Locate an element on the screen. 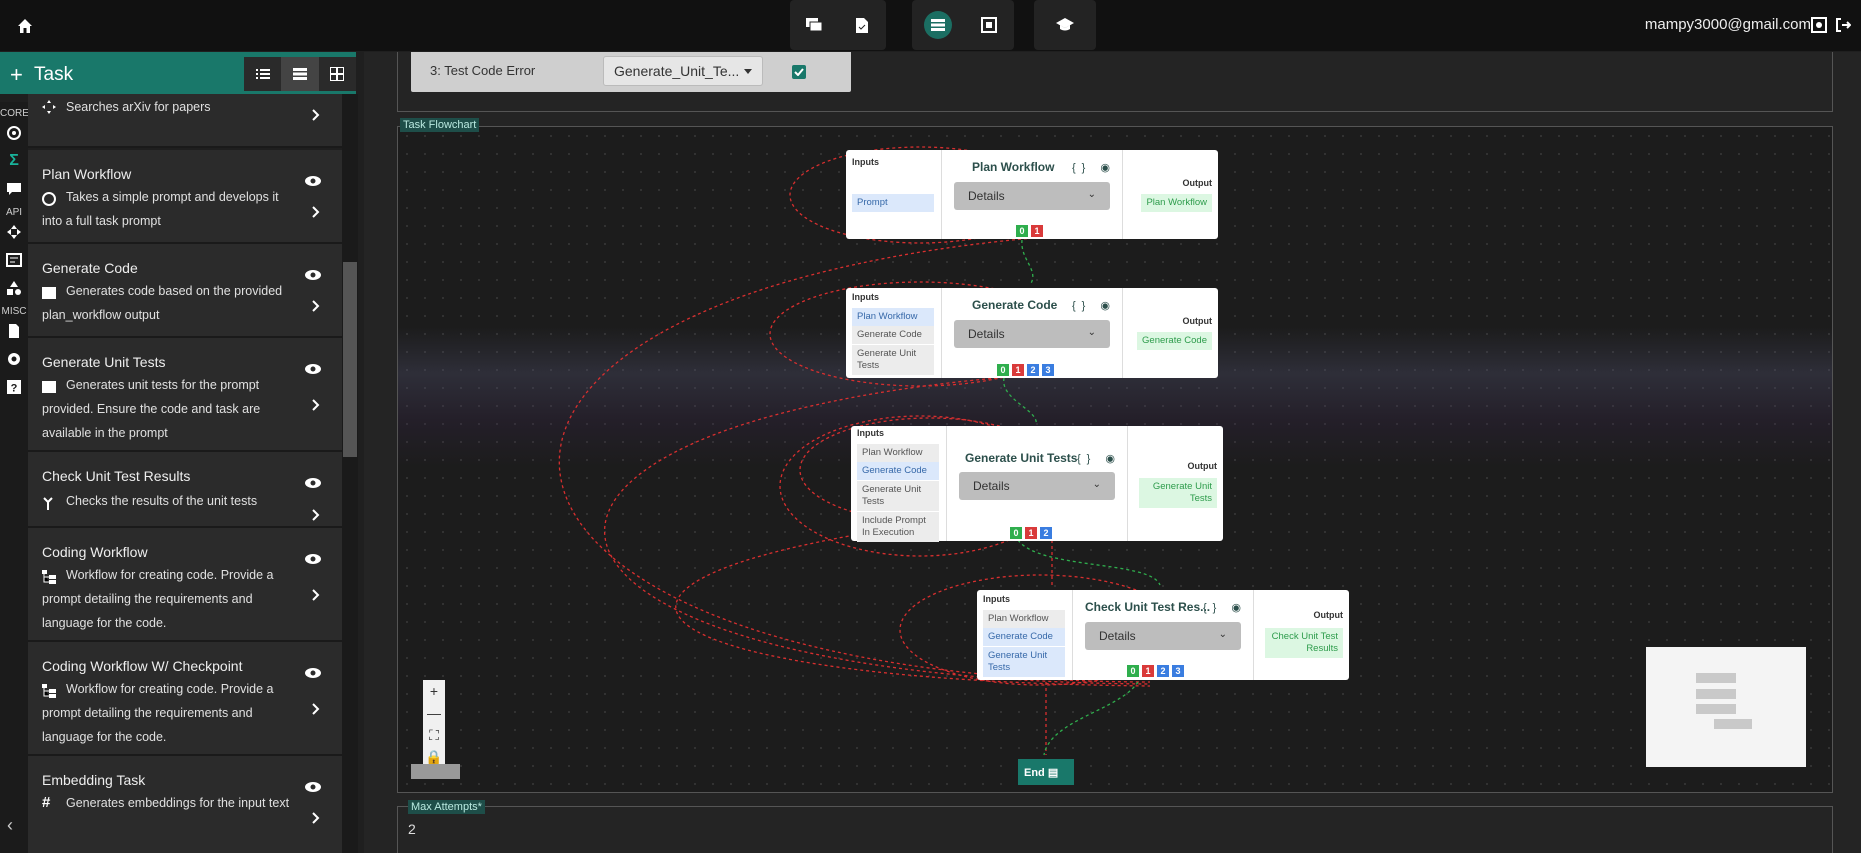  node-ports: 0 1 2 is located at coordinates (1031, 533).